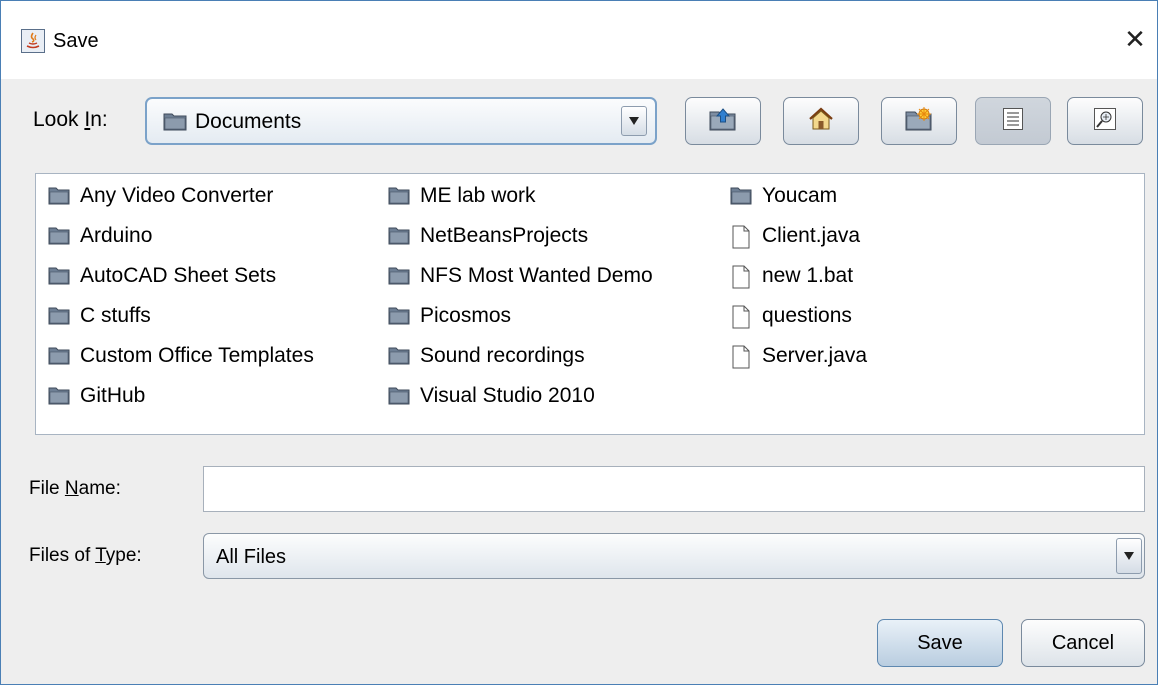 The width and height of the screenshot is (1158, 685). I want to click on title-bar: Save ✕, so click(579, 40).